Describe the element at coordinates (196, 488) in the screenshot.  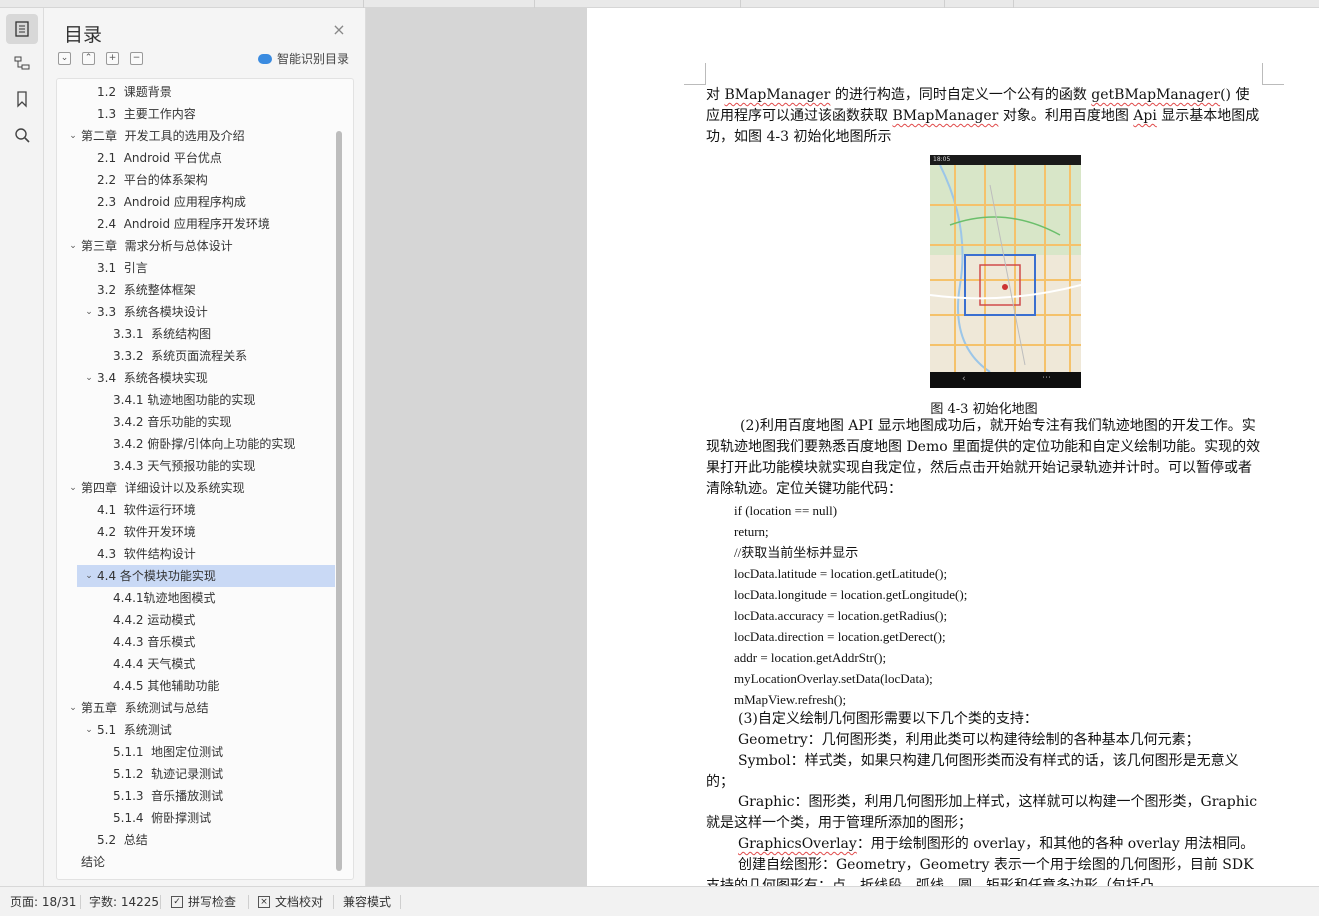
I see `toc-item: ⌄ 第四章 详细设计以及系统实现` at that location.